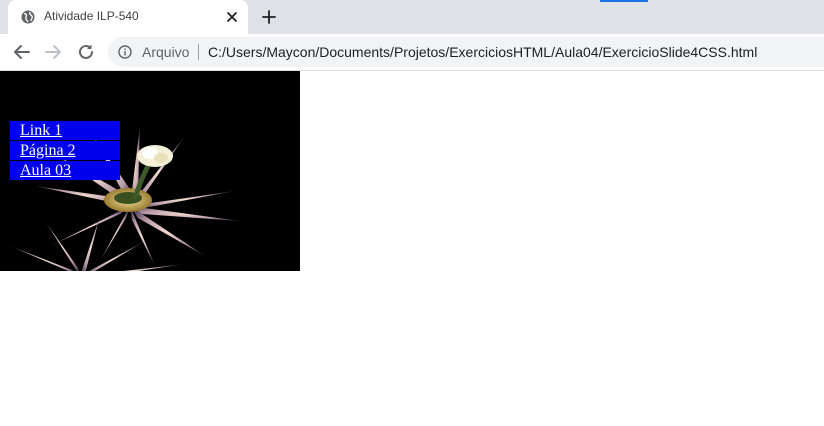 Image resolution: width=824 pixels, height=426 pixels. Describe the element at coordinates (125, 52) in the screenshot. I see `info-icon` at that location.